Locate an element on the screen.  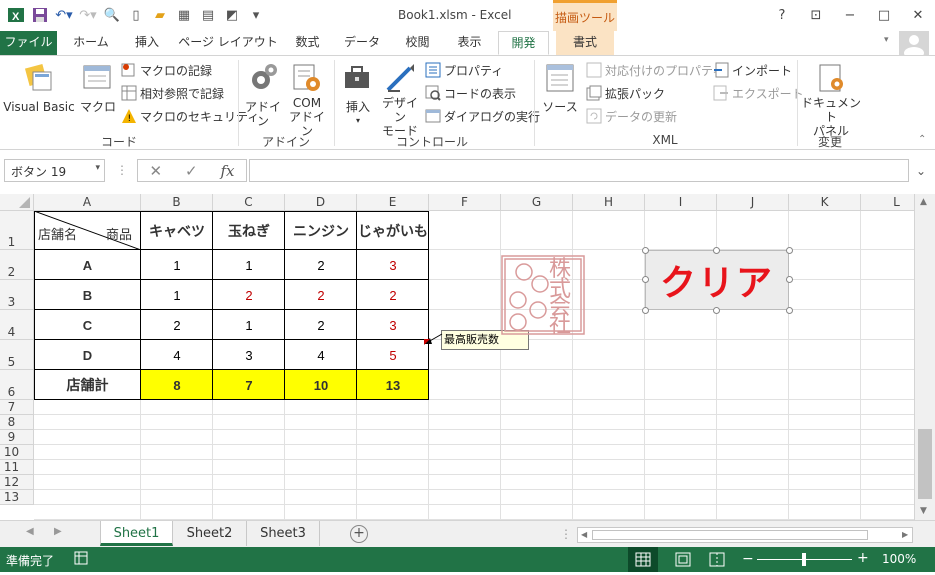
relative-reference-button: 相対参照で記録 is located at coordinates (172, 93).